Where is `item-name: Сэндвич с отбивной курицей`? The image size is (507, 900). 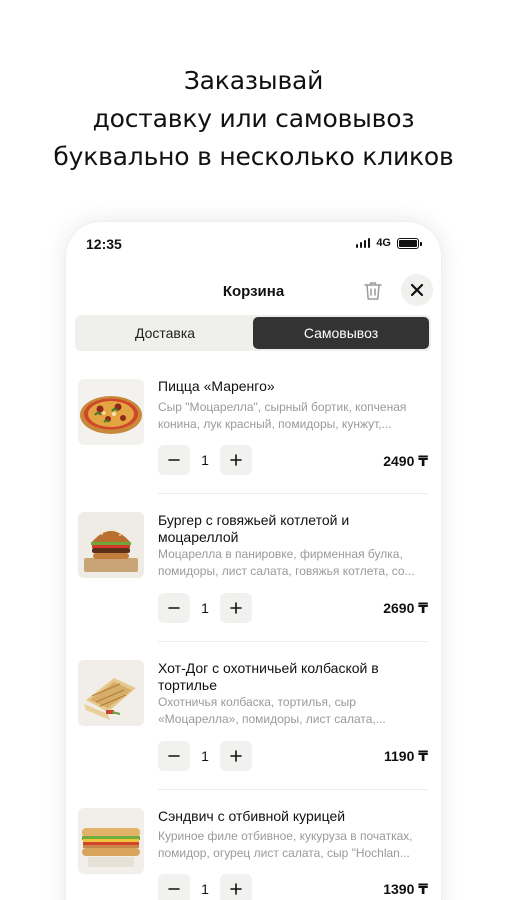
item-name: Сэндвич с отбивной курицей is located at coordinates (252, 816).